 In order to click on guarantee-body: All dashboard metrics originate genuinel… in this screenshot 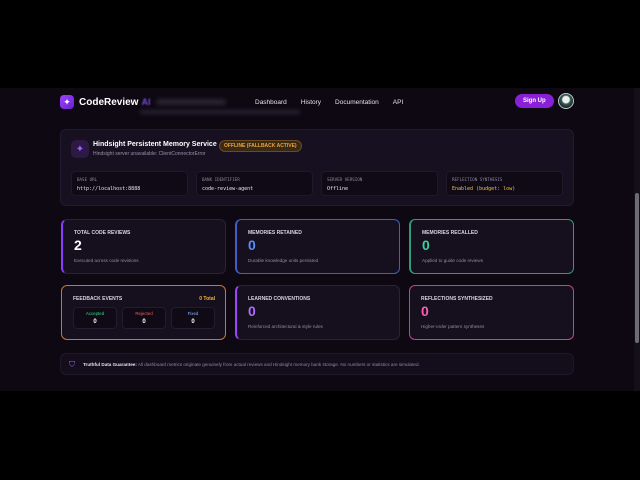, I will do `click(278, 364)`.